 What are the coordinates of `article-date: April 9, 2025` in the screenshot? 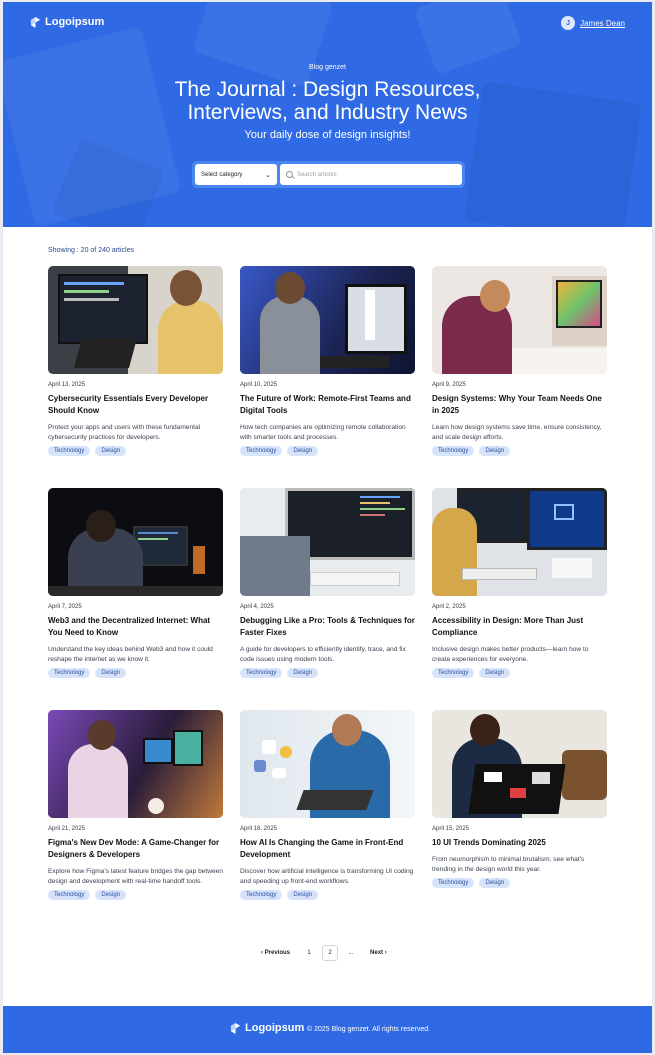 It's located at (449, 385).